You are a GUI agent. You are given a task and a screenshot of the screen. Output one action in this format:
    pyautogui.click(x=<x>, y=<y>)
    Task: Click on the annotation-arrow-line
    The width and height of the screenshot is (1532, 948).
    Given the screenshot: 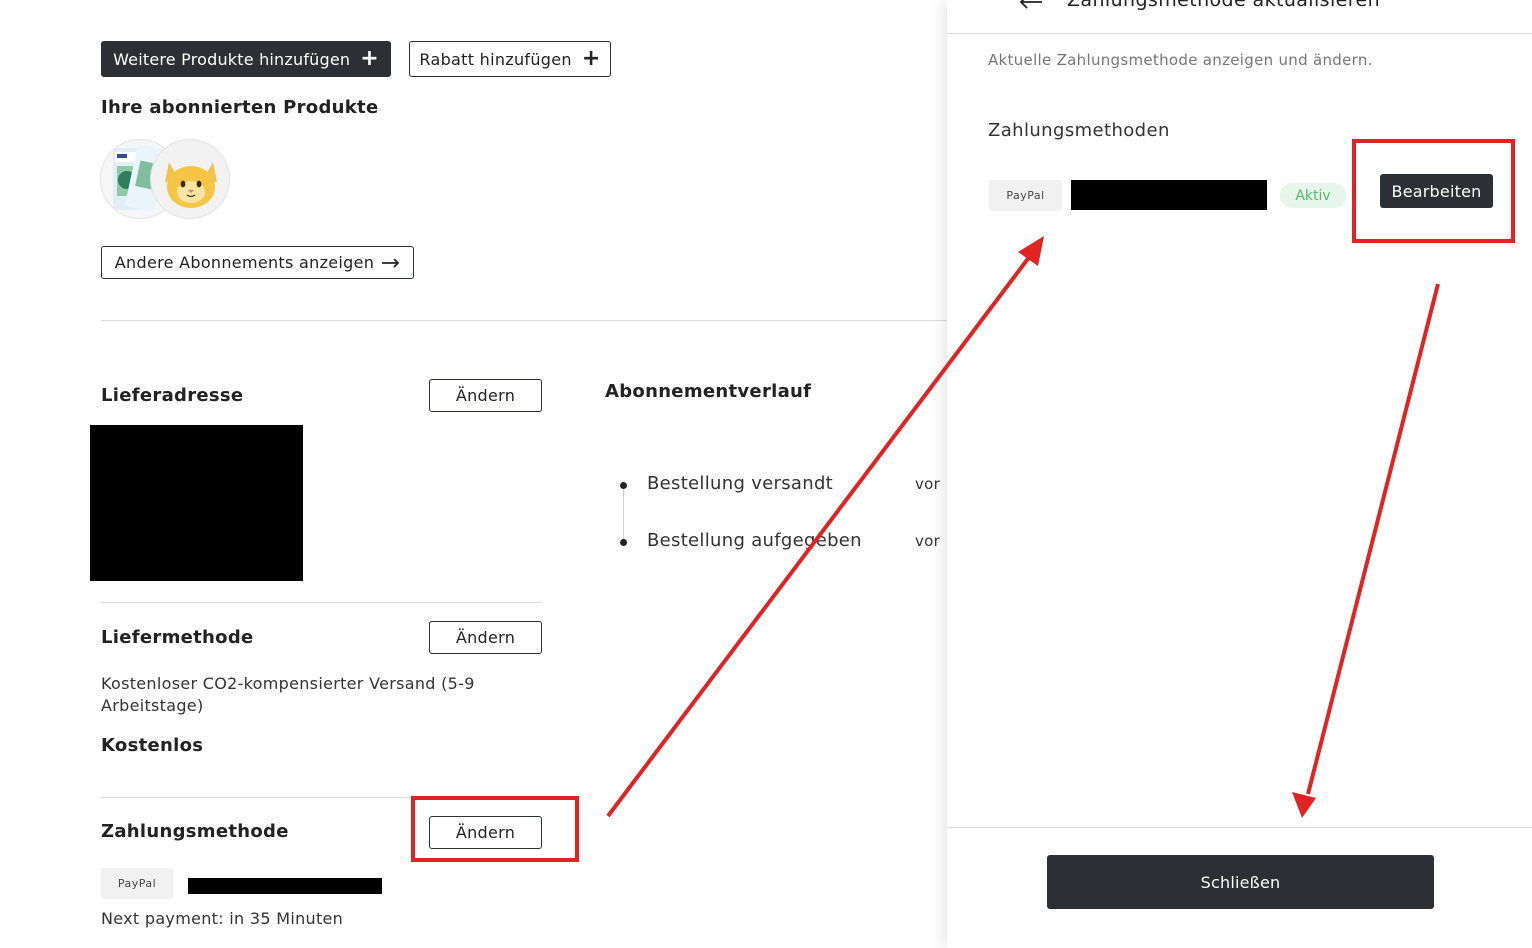 What is the action you would take?
    pyautogui.click(x=1373, y=539)
    